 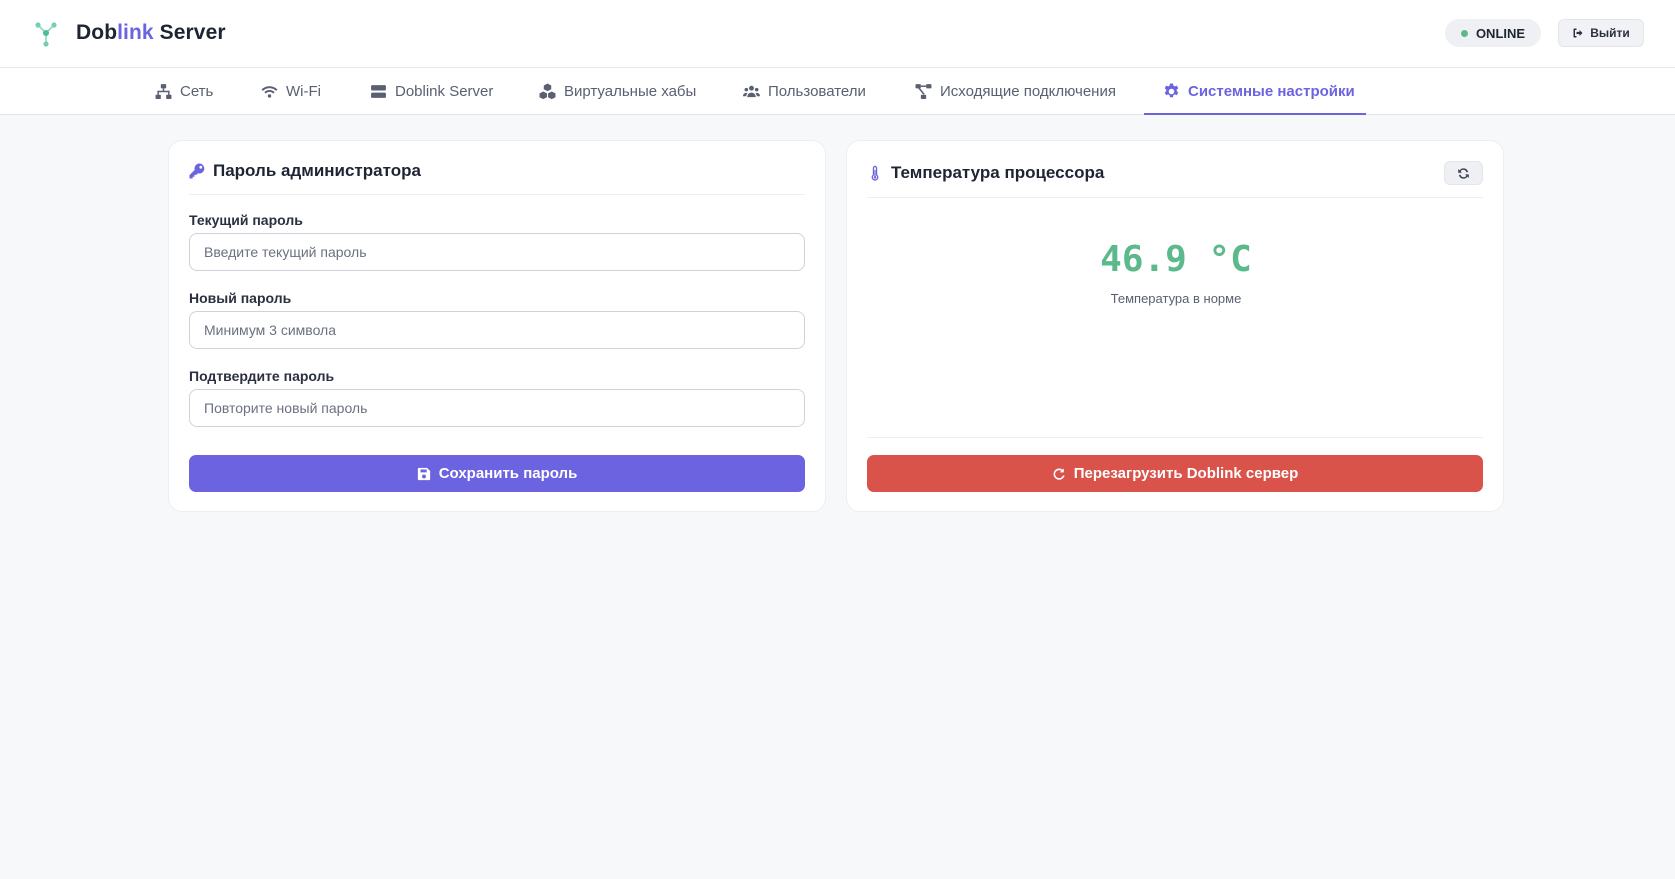 I want to click on status-dot-icon, so click(x=1464, y=33).